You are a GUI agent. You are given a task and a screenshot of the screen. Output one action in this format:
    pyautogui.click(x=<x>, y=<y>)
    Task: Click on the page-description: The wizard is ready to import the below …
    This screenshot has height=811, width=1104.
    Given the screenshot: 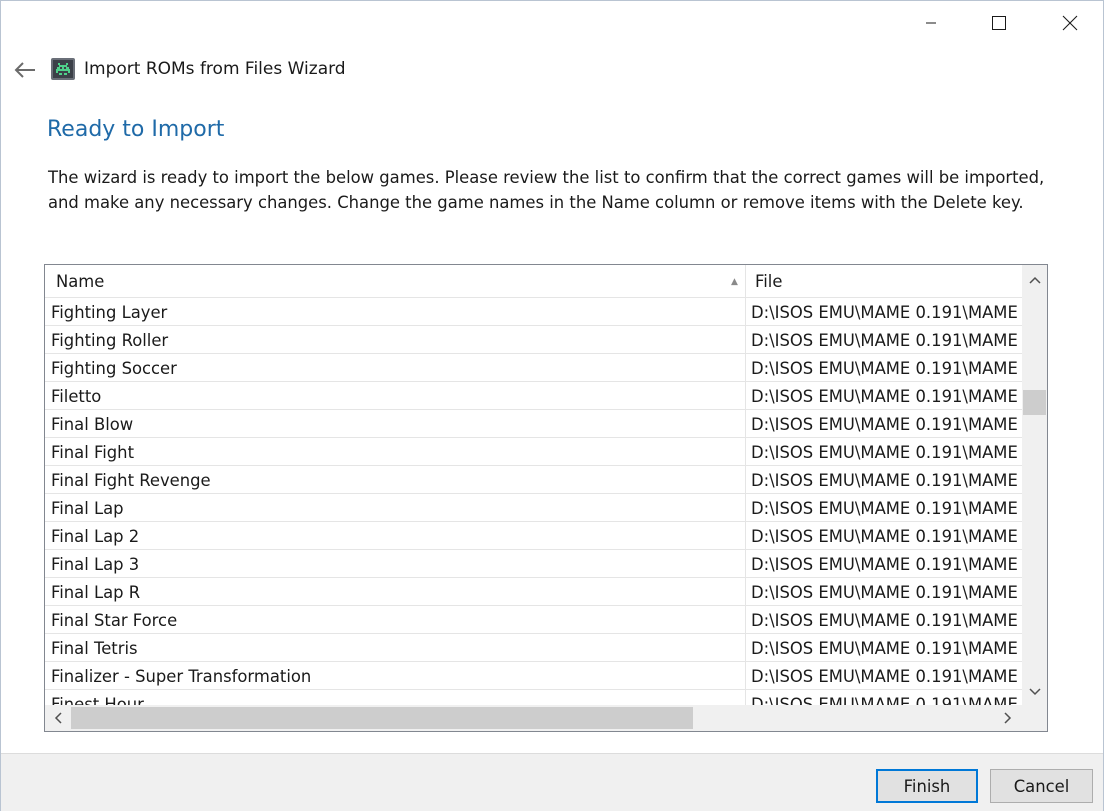 What is the action you would take?
    pyautogui.click(x=546, y=190)
    